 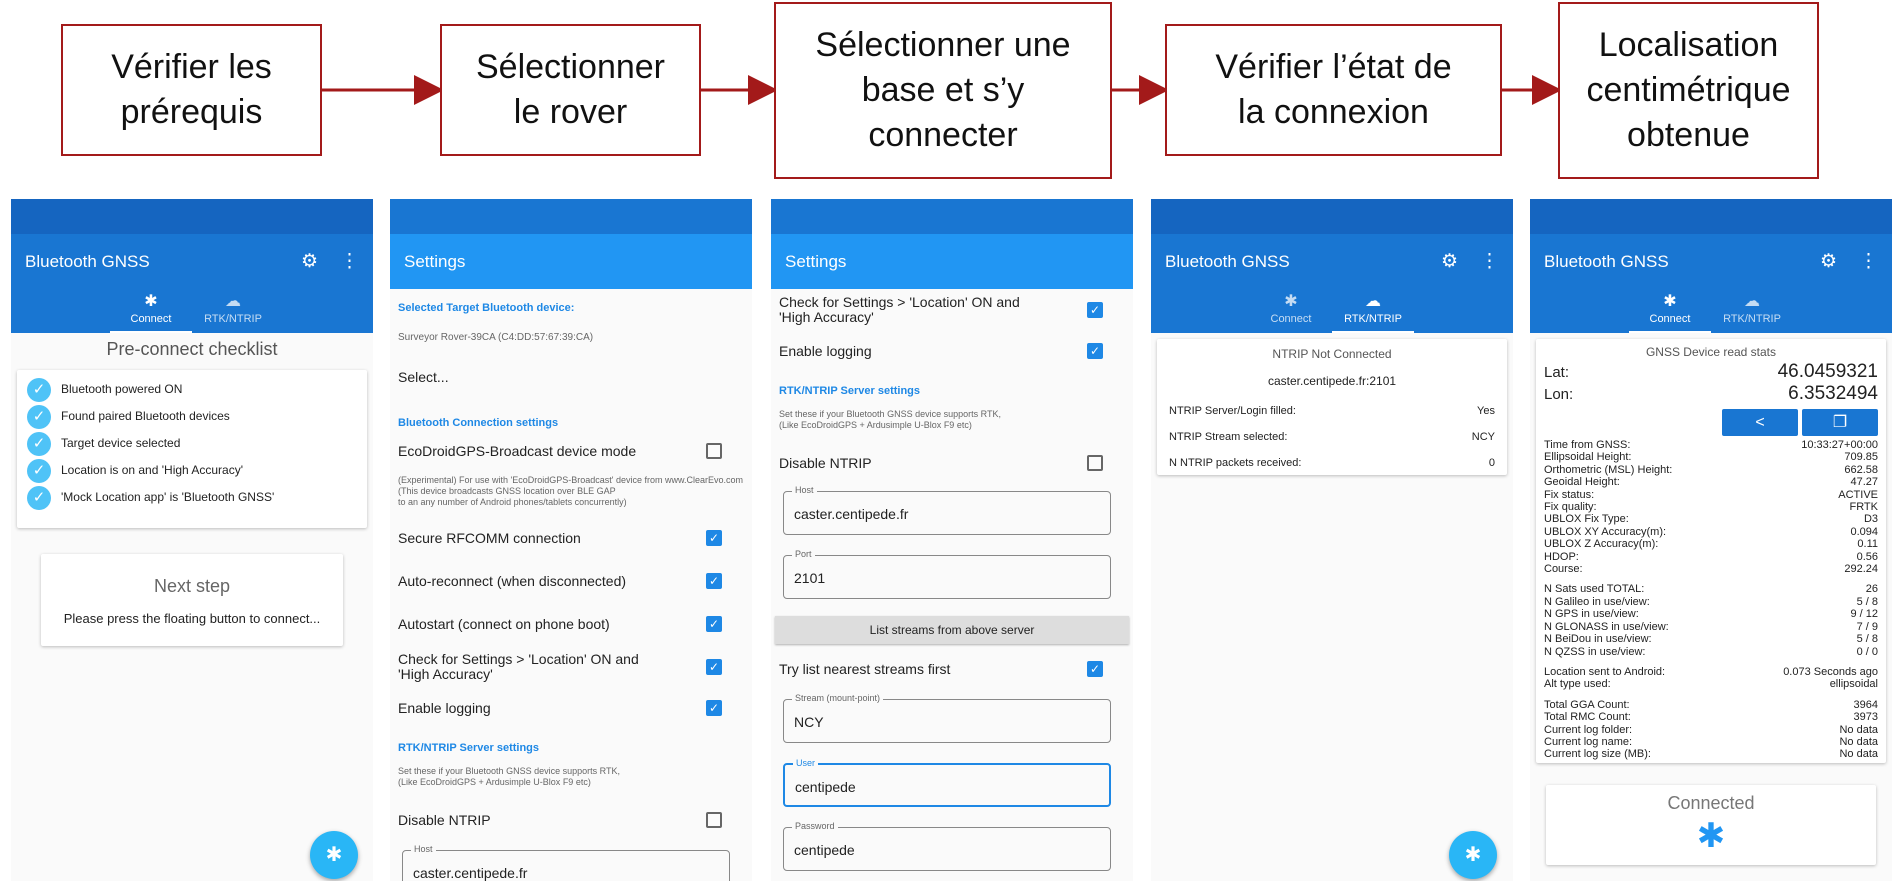 I want to click on stat-row: Current log folder: No data, so click(x=1711, y=730).